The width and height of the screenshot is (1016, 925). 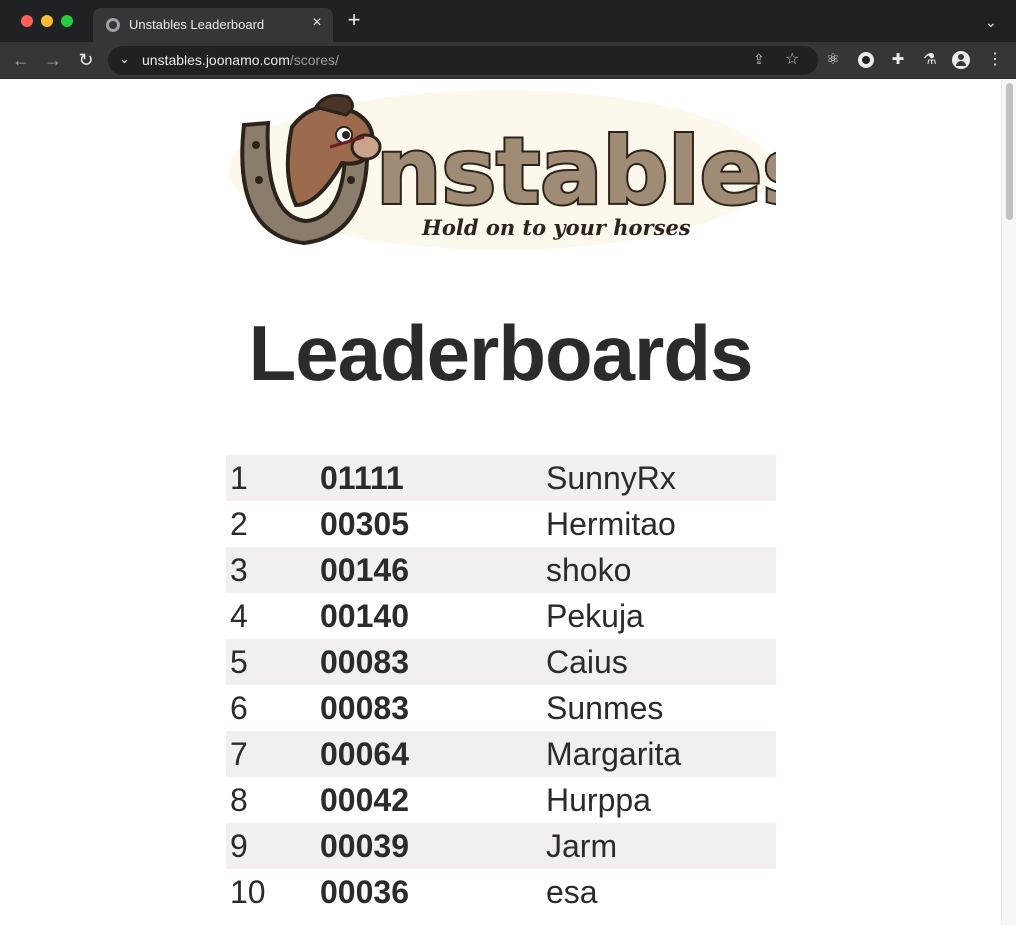 What do you see at coordinates (898, 60) in the screenshot?
I see `extensions-puzzle-icon: ✚` at bounding box center [898, 60].